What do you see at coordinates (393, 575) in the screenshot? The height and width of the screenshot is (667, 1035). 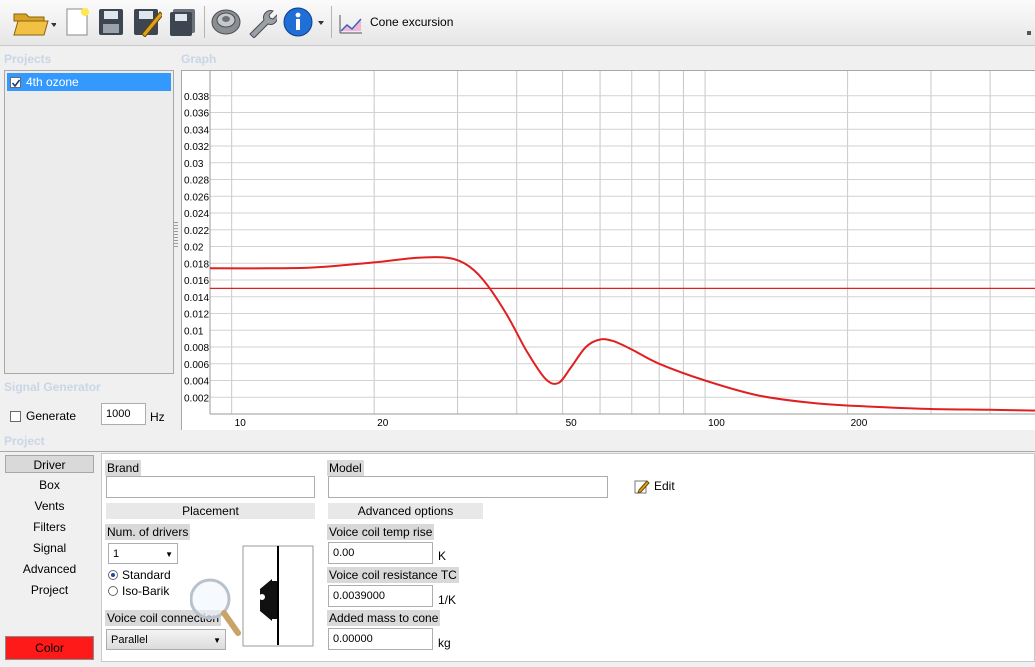 I see `vc-resistance-tc-label: Voice coil resistance TC` at bounding box center [393, 575].